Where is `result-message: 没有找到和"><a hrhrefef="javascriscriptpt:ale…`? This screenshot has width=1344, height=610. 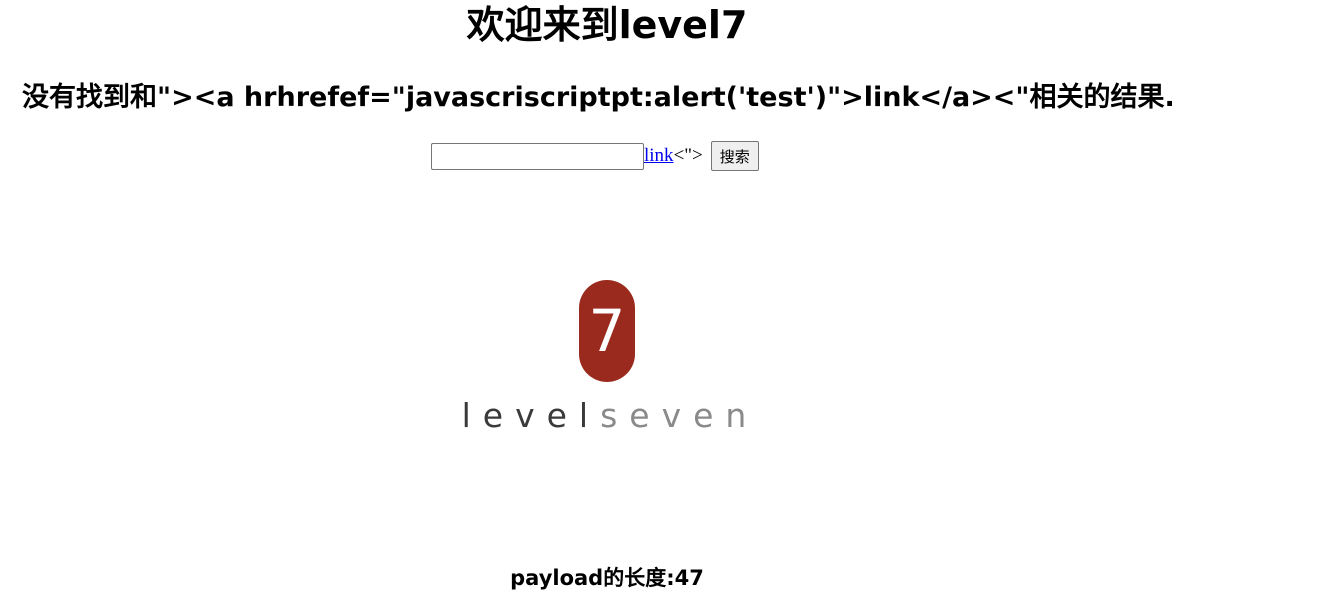
result-message: 没有找到和"><a hrhrefef="javascriscriptpt:ale… is located at coordinates (598, 97).